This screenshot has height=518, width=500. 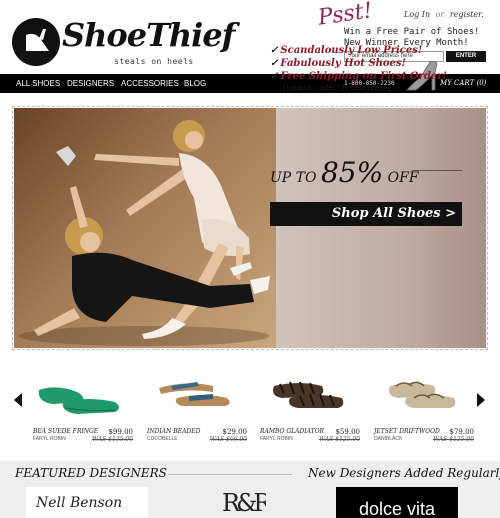 I want to click on enter-button: ENTER, so click(x=466, y=56).